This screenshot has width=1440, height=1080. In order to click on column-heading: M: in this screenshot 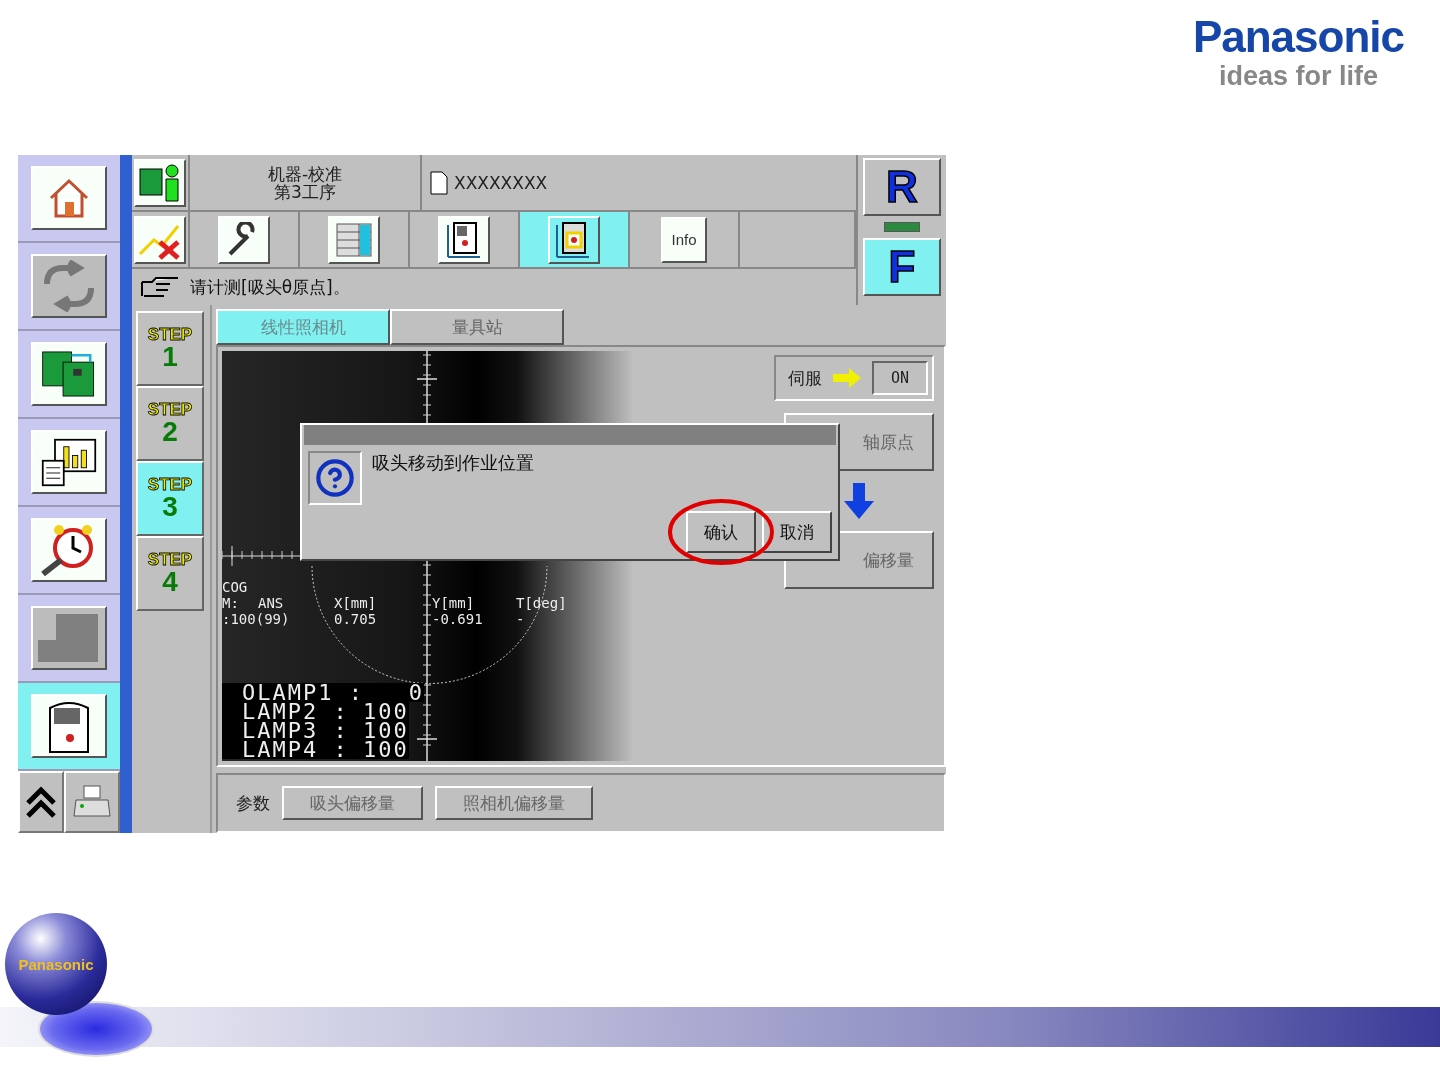, I will do `click(231, 603)`.